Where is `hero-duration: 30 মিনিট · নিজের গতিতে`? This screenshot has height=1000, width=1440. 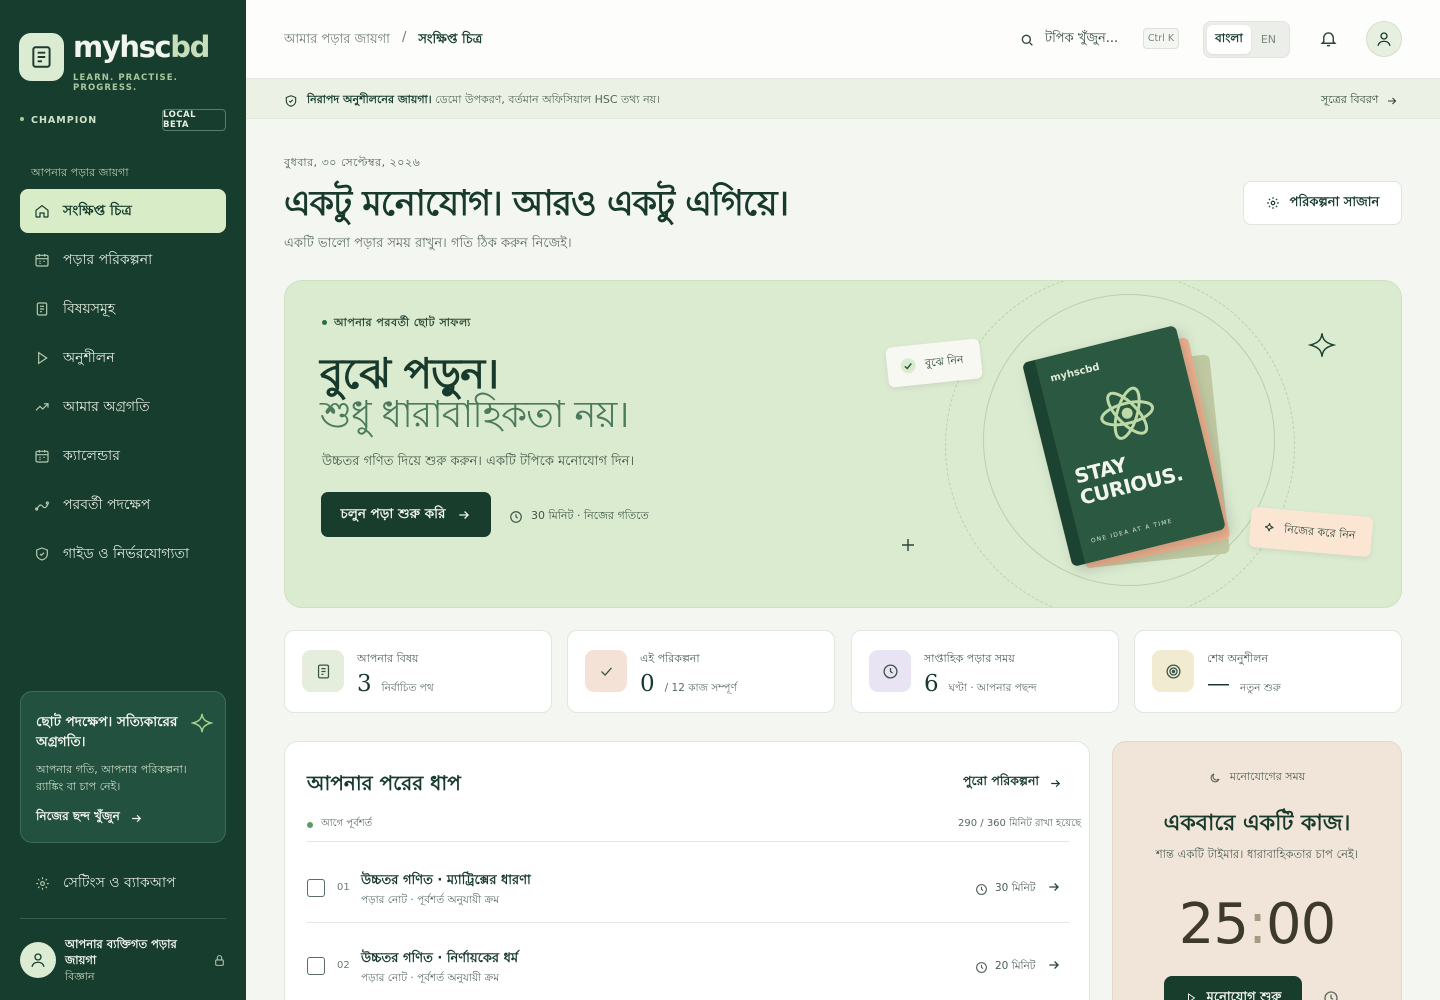
hero-duration: 30 মিনিট · নিজের গতিতে is located at coordinates (579, 516).